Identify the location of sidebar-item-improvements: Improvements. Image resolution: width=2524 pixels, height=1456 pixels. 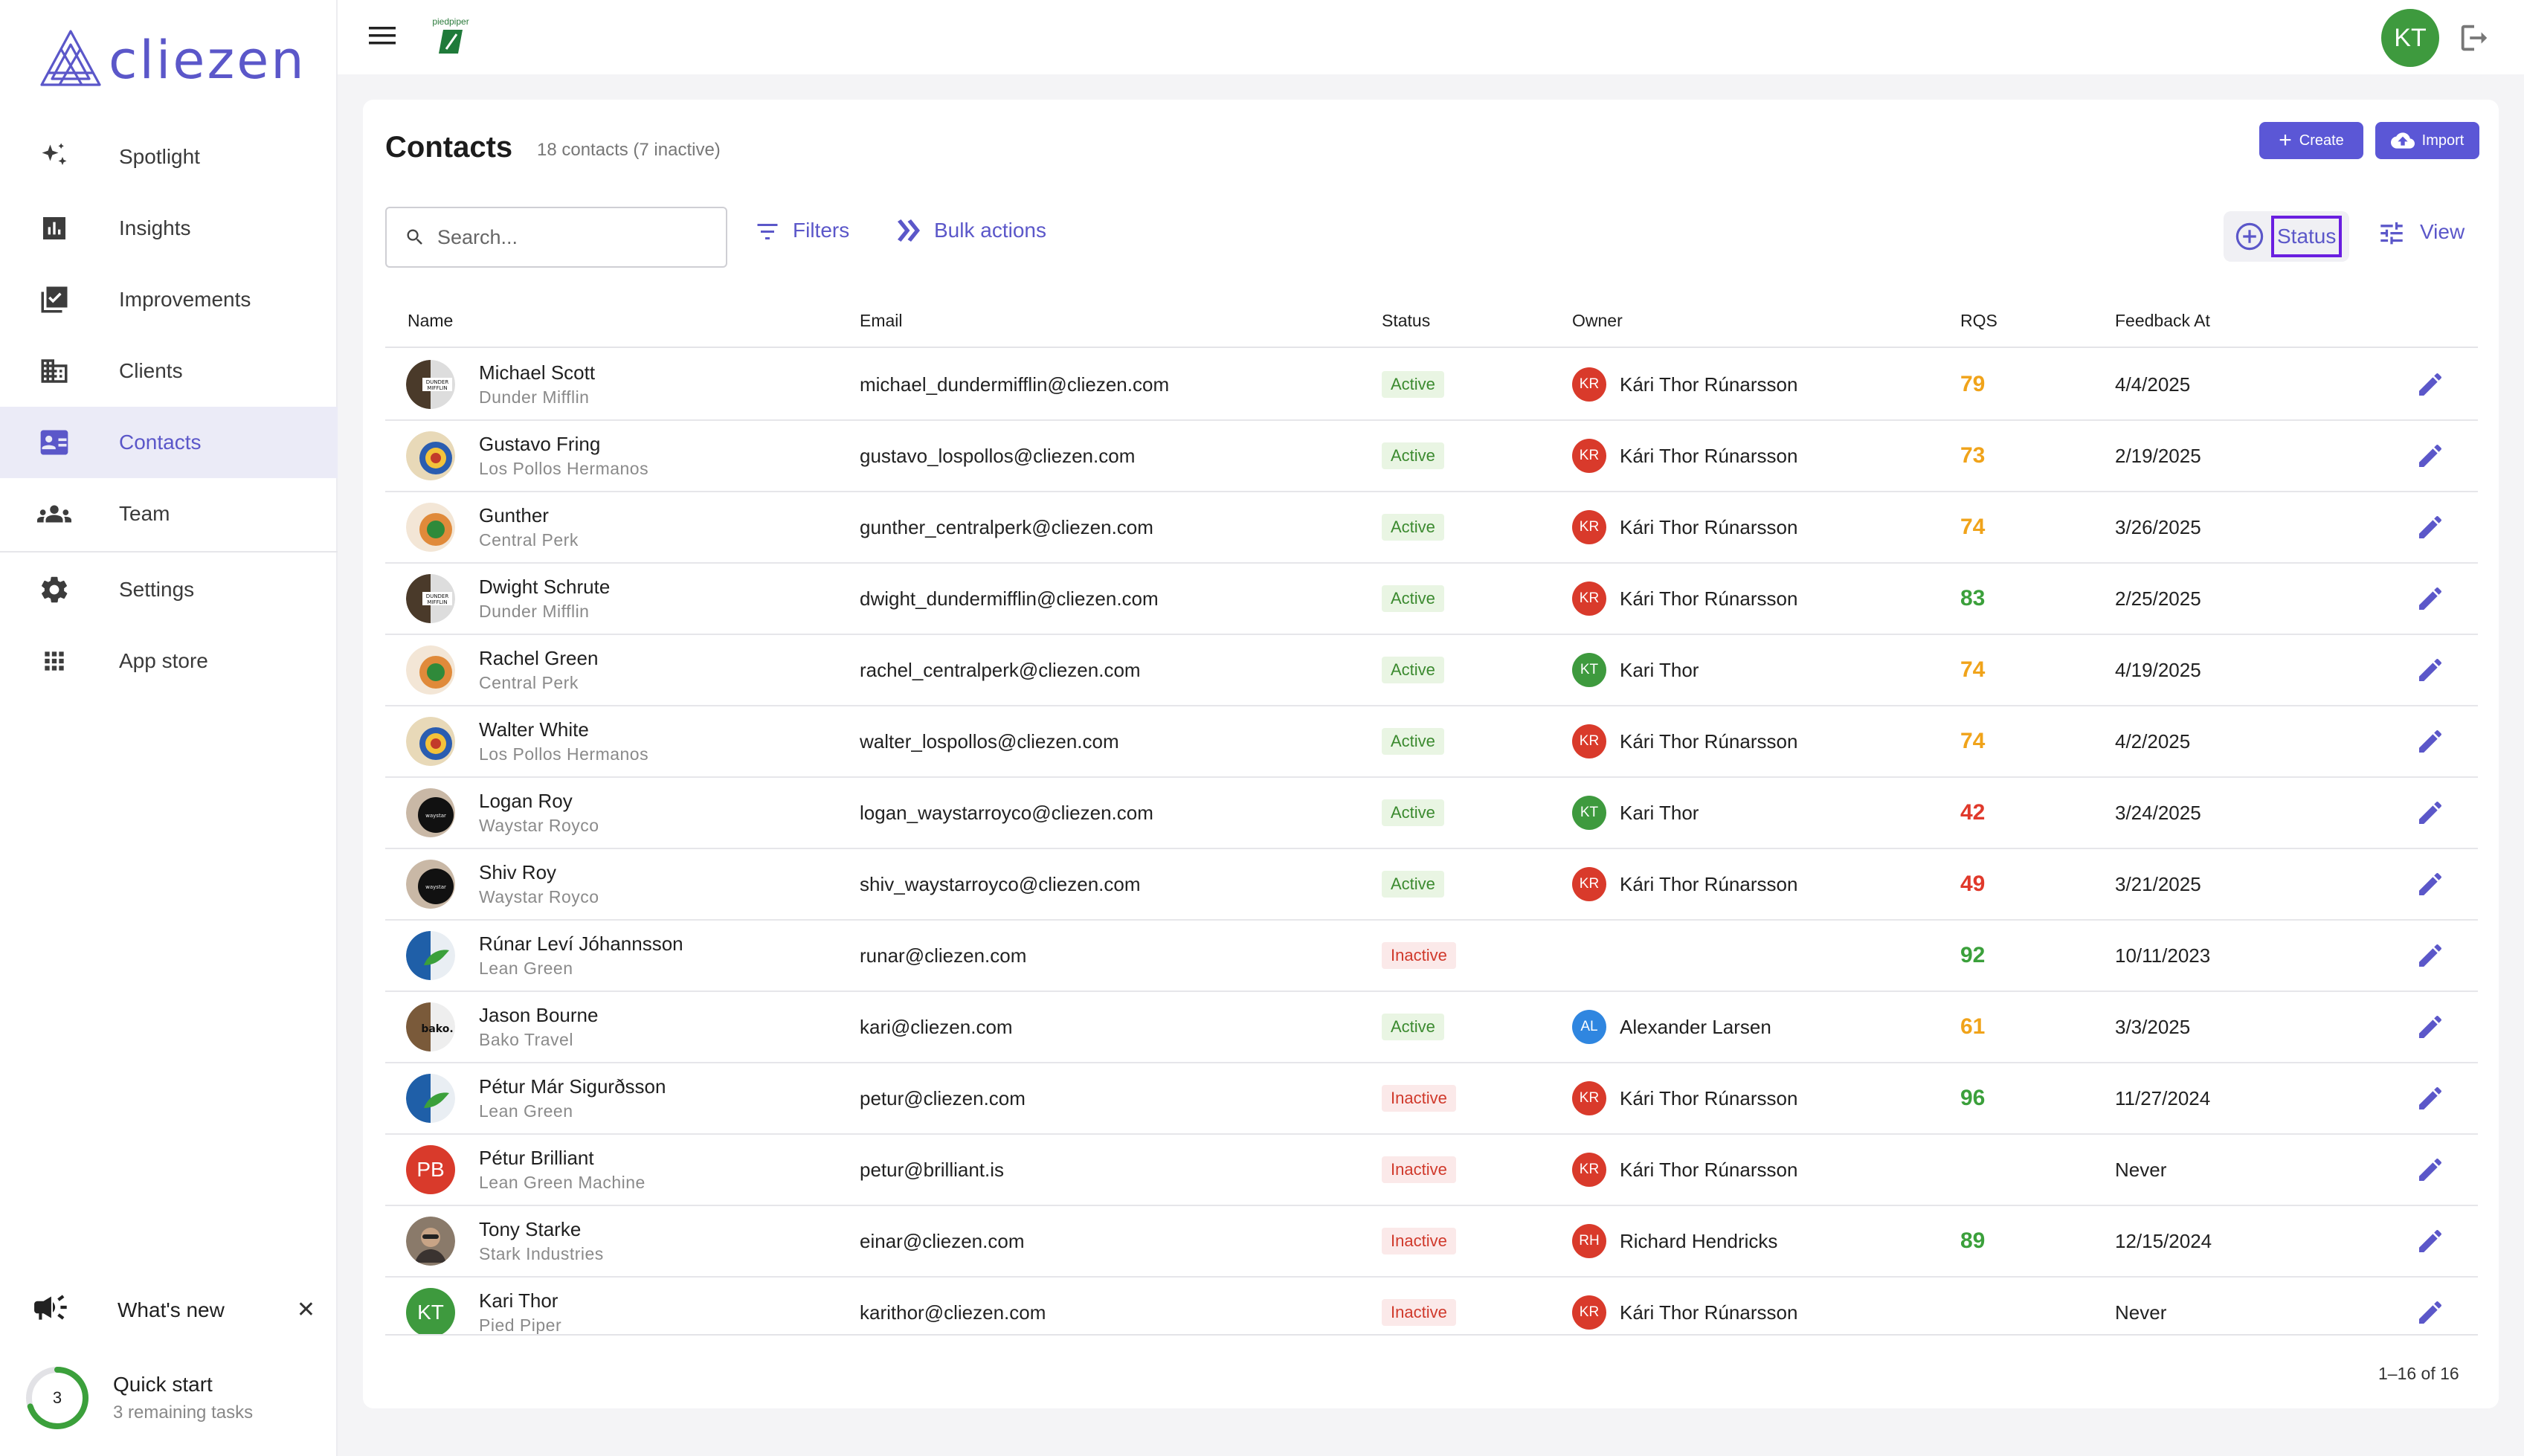
(169, 300).